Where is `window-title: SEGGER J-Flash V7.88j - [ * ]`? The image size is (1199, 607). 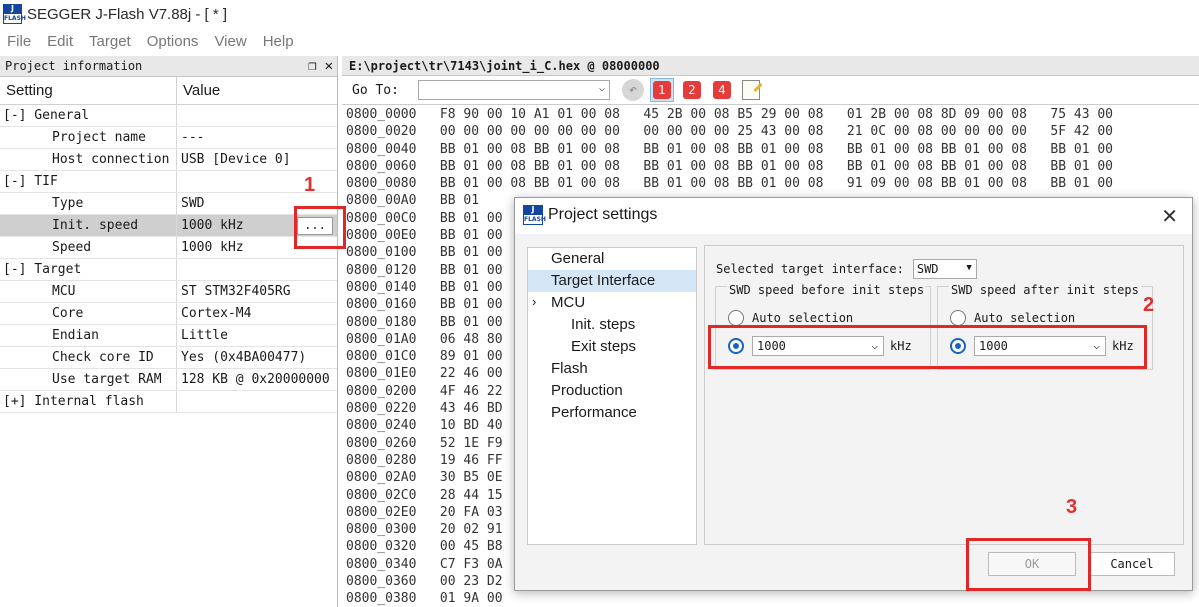
window-title: SEGGER J-Flash V7.88j - [ * ] is located at coordinates (127, 14).